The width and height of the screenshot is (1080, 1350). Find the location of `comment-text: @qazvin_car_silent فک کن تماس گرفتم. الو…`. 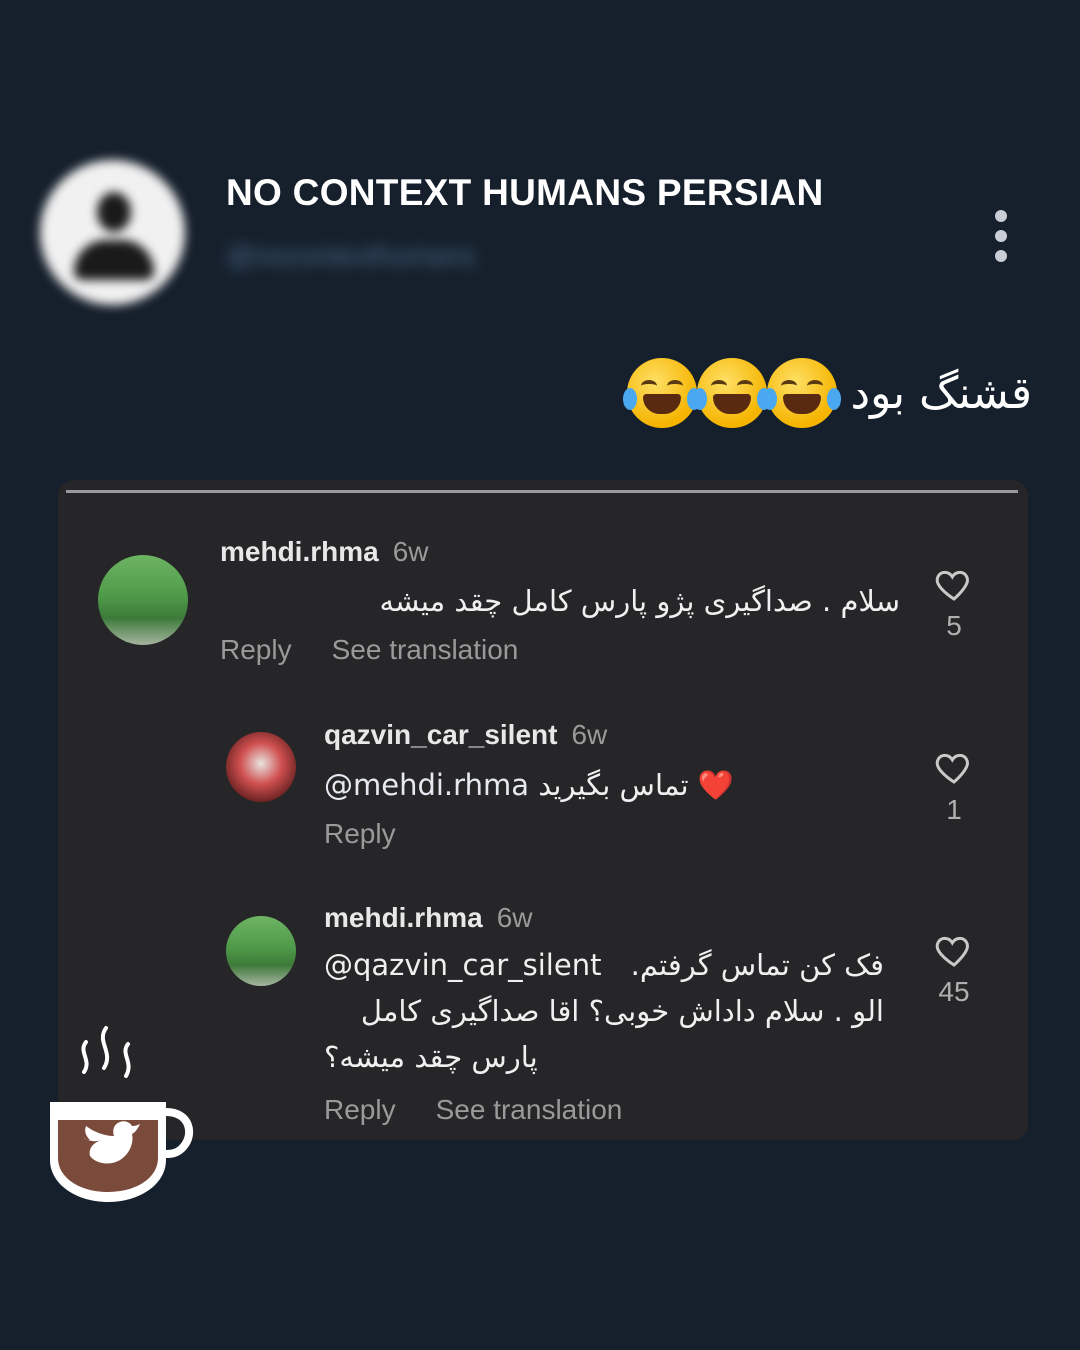

comment-text: @qazvin_car_silent فک کن تماس گرفتم. الو… is located at coordinates (604, 1011).